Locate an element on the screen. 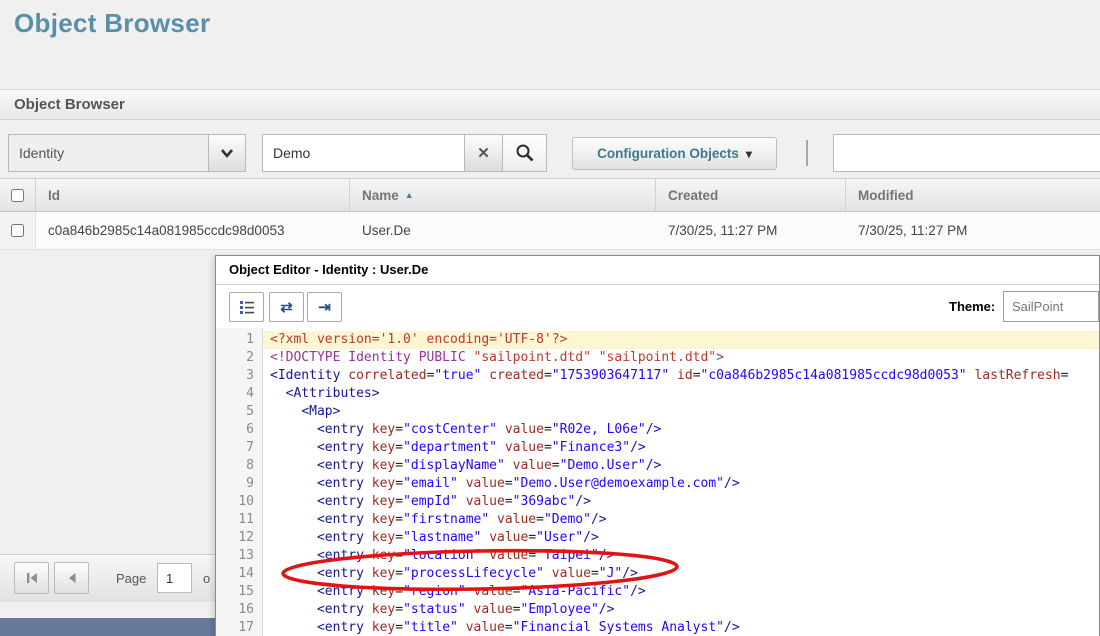  line-number: 15 is located at coordinates (246, 591).